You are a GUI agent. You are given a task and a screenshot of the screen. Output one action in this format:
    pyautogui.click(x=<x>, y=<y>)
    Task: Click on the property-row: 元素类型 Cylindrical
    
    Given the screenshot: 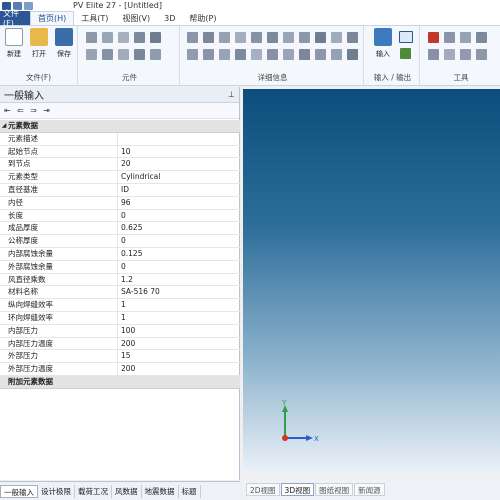 What is the action you would take?
    pyautogui.click(x=120, y=177)
    